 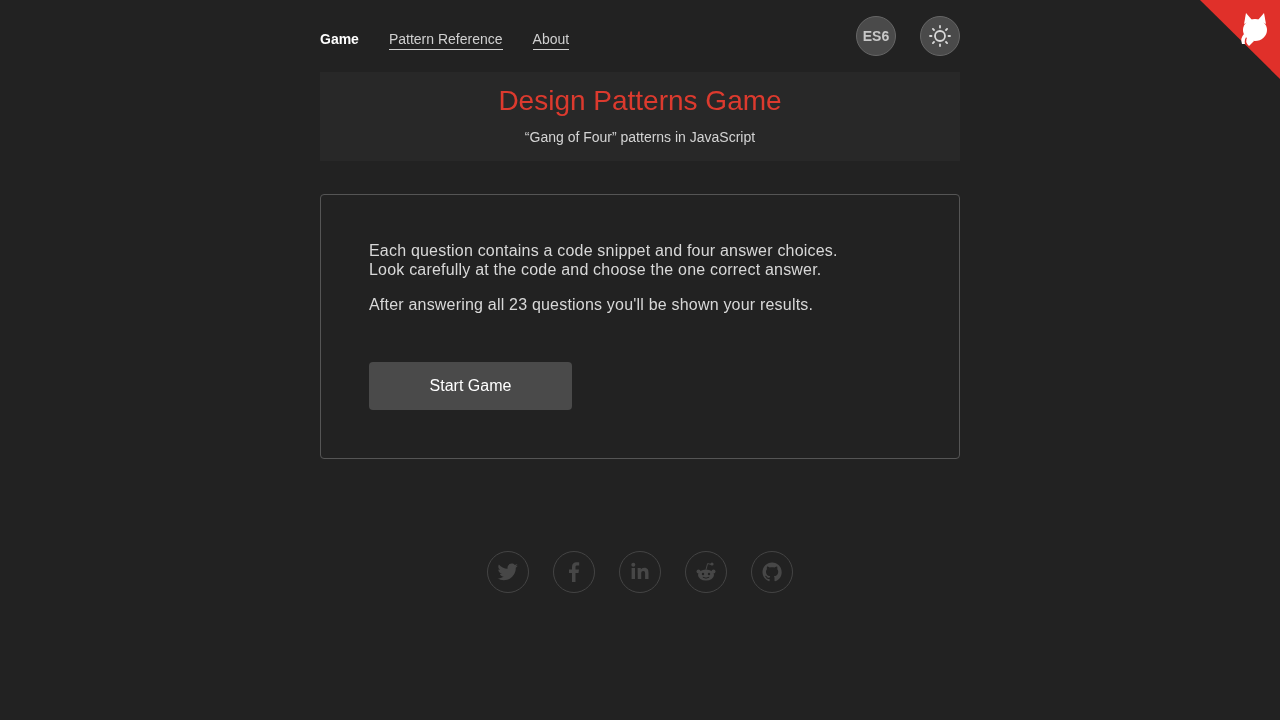 What do you see at coordinates (604, 260) in the screenshot?
I see `intro-text: Each question contains a code snippet and four answer choices. Look carefully at the code and choose the one correct answer.` at bounding box center [604, 260].